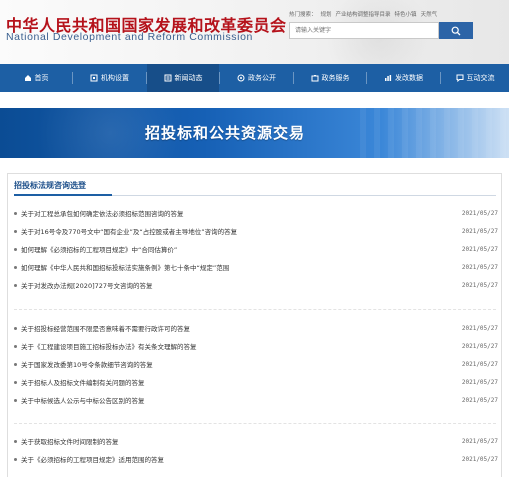 This screenshot has height=477, width=509. Describe the element at coordinates (314, 78) in the screenshot. I see `service-icon` at that location.